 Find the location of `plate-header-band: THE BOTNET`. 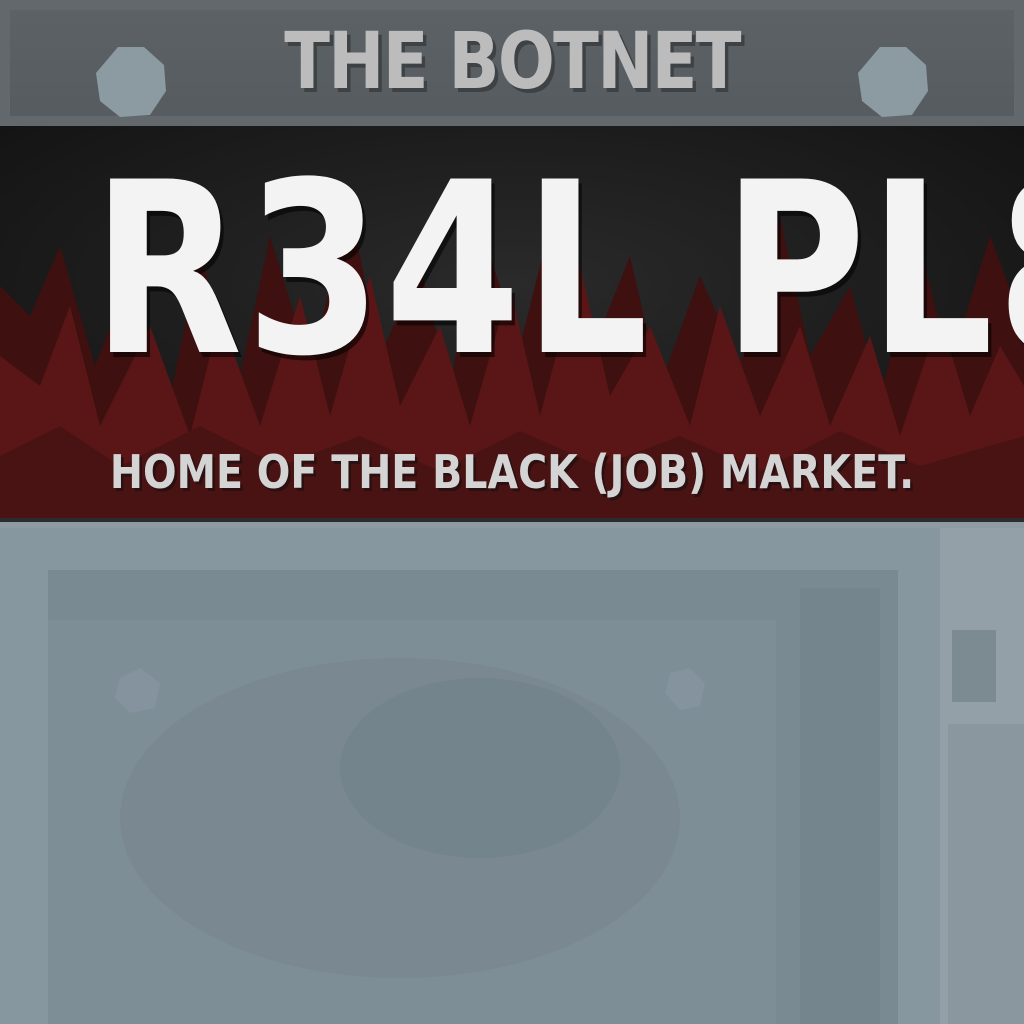

plate-header-band: THE BOTNET is located at coordinates (512, 63).